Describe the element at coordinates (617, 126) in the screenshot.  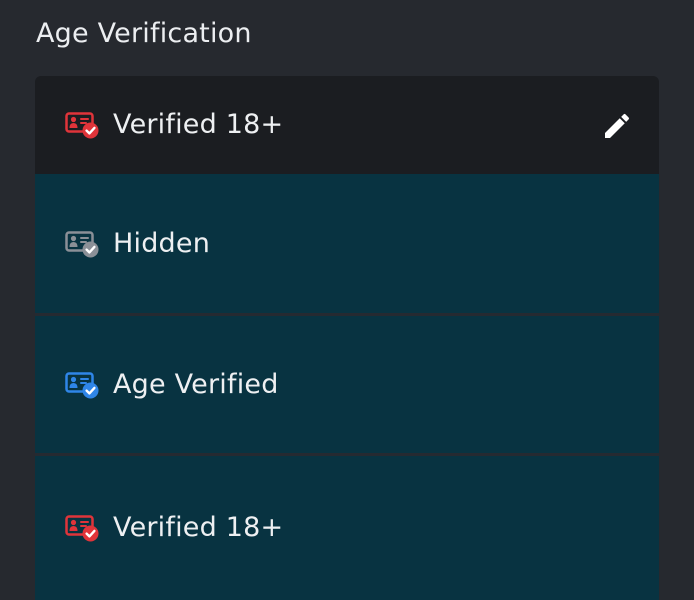
I see `pencil-icon` at that location.